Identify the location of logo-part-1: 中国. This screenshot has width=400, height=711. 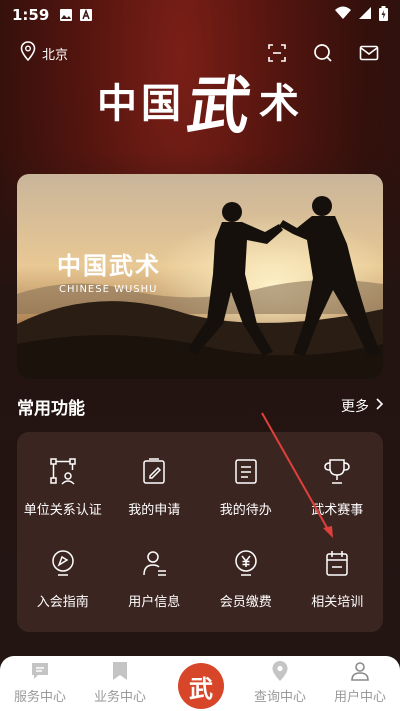
(140, 103).